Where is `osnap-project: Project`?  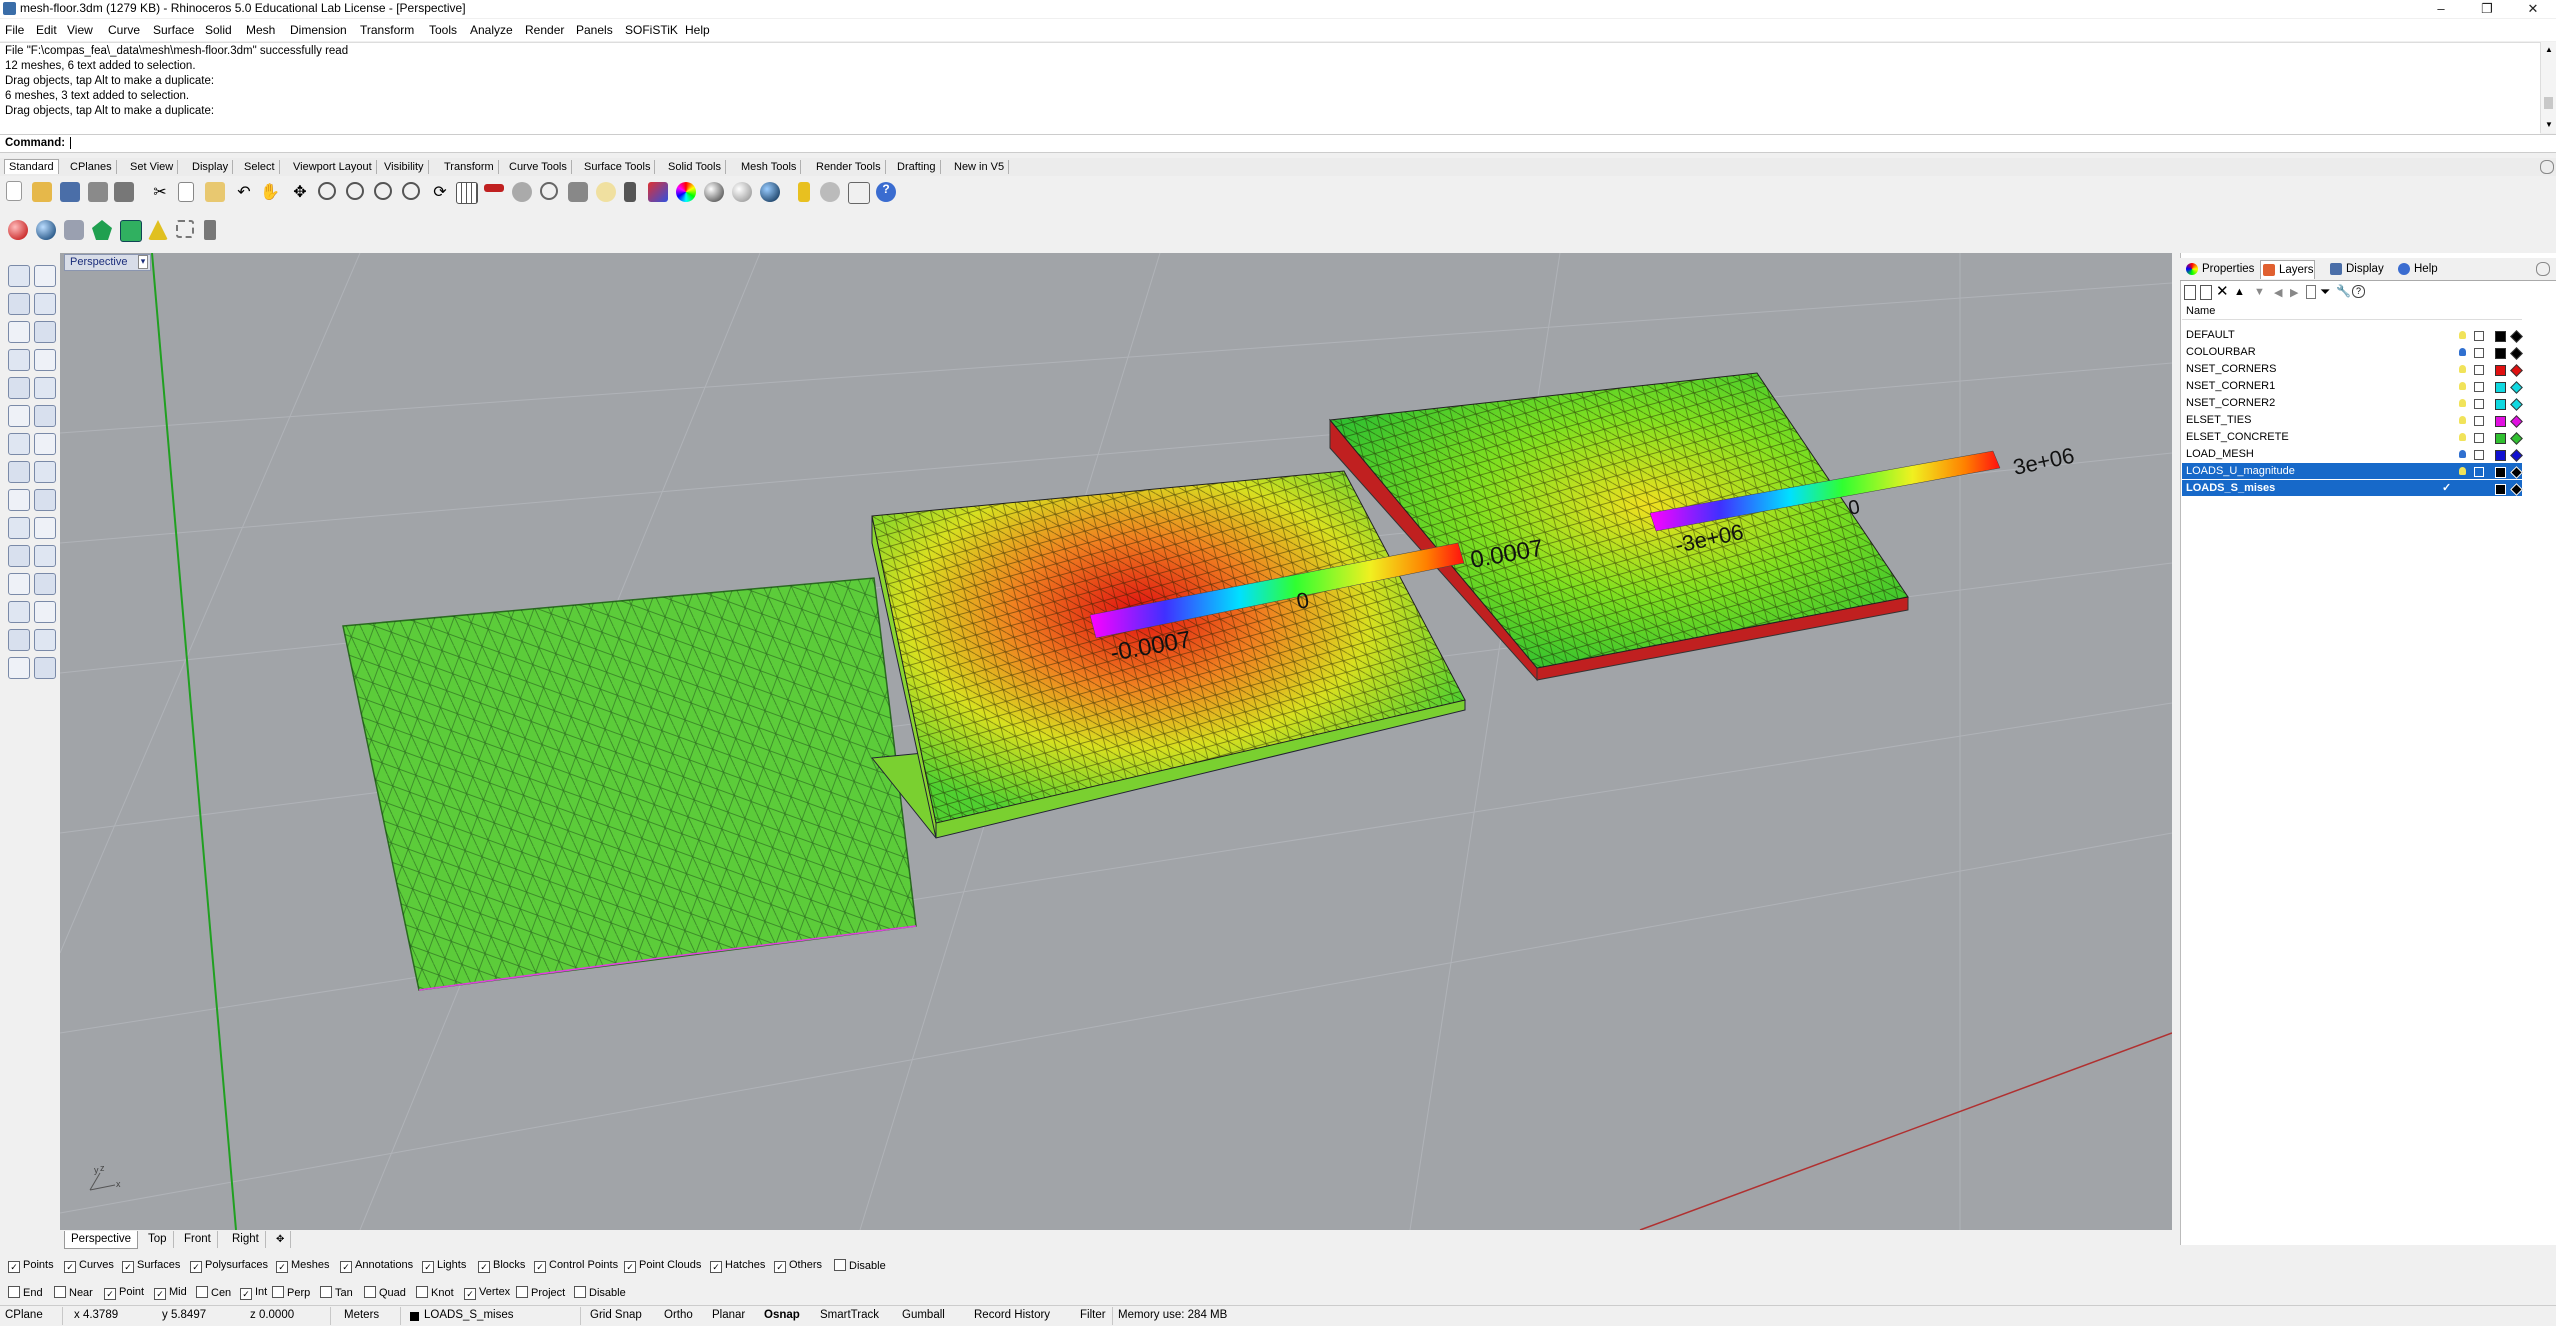
osnap-project: Project is located at coordinates (540, 1293).